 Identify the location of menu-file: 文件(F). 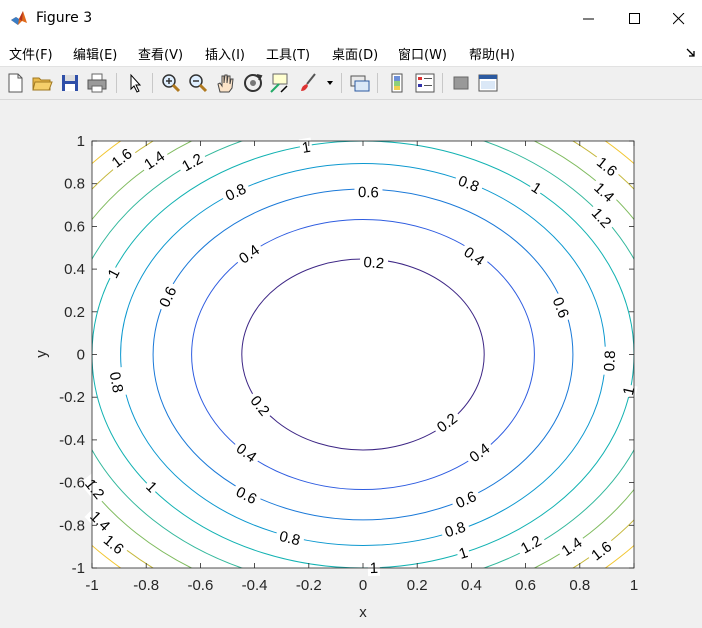
(31, 53).